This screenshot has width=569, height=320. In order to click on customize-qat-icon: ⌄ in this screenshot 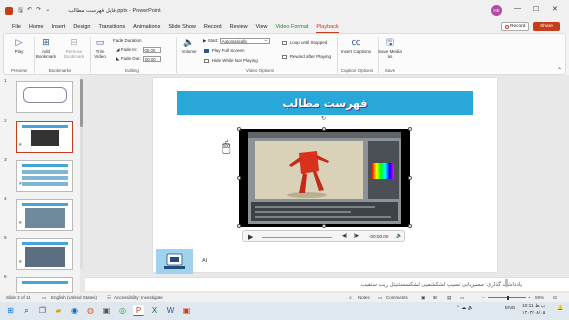, I will do `click(47, 11)`.